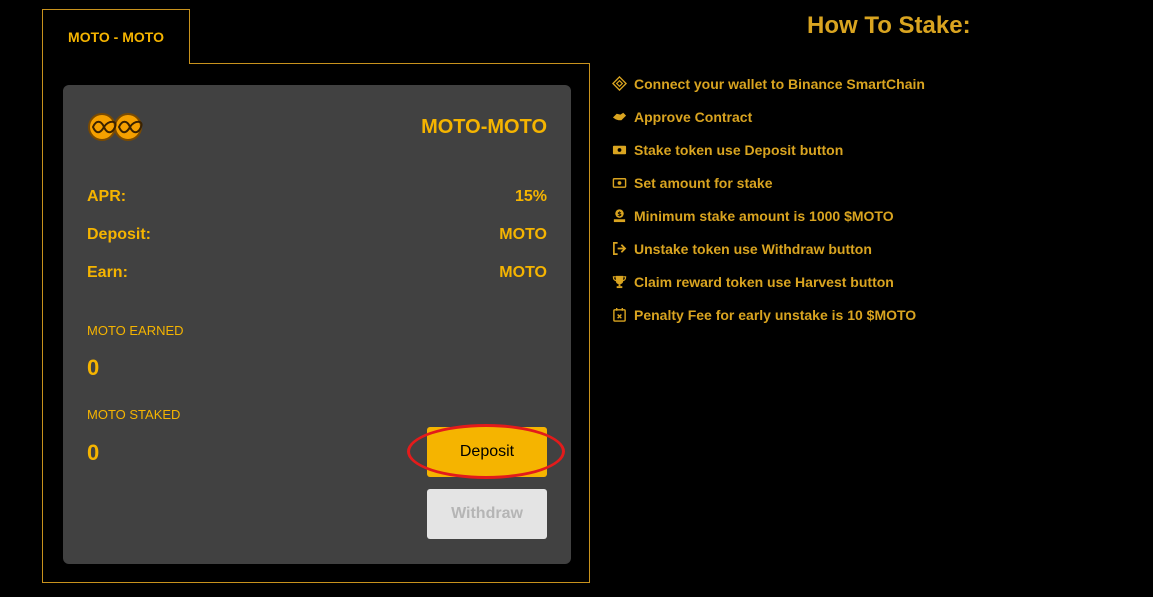  I want to click on moto-logo-icon, so click(115, 127).